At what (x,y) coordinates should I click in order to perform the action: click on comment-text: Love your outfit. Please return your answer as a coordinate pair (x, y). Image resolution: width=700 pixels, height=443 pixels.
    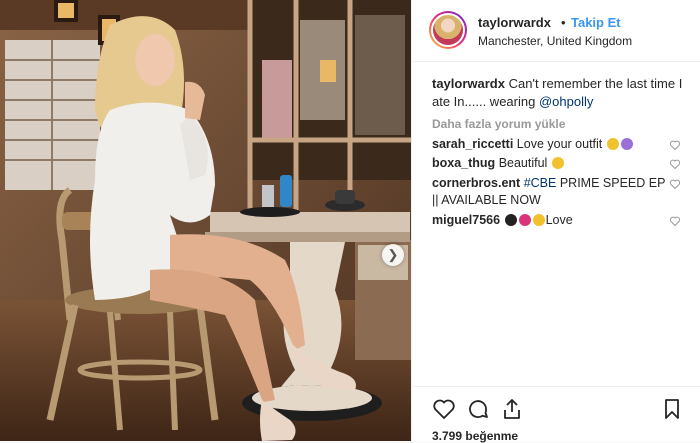
    Looking at the image, I should click on (559, 144).